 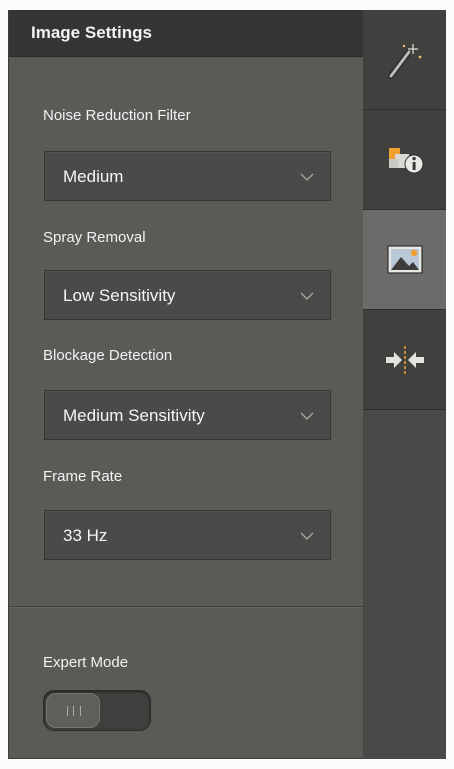 What do you see at coordinates (119, 295) in the screenshot?
I see `spray-removal-value: Low Sensitivity` at bounding box center [119, 295].